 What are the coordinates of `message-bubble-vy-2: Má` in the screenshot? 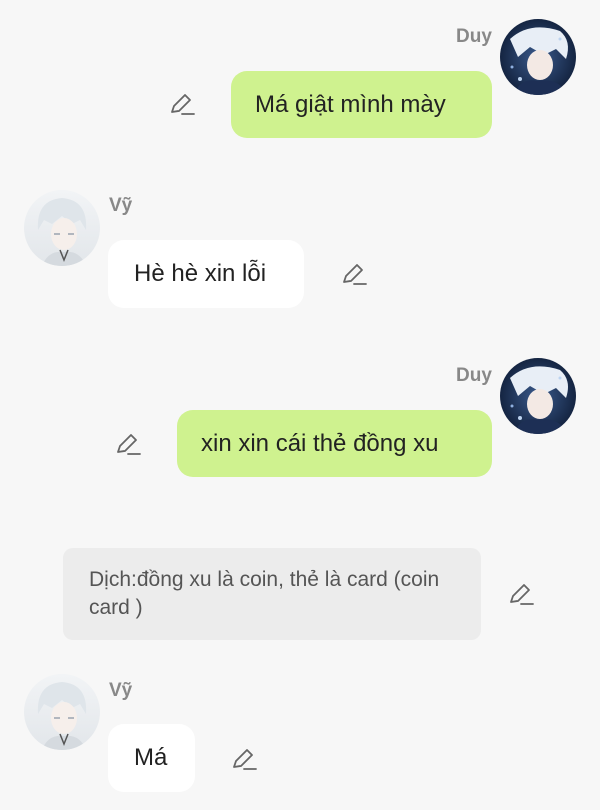 It's located at (151, 758).